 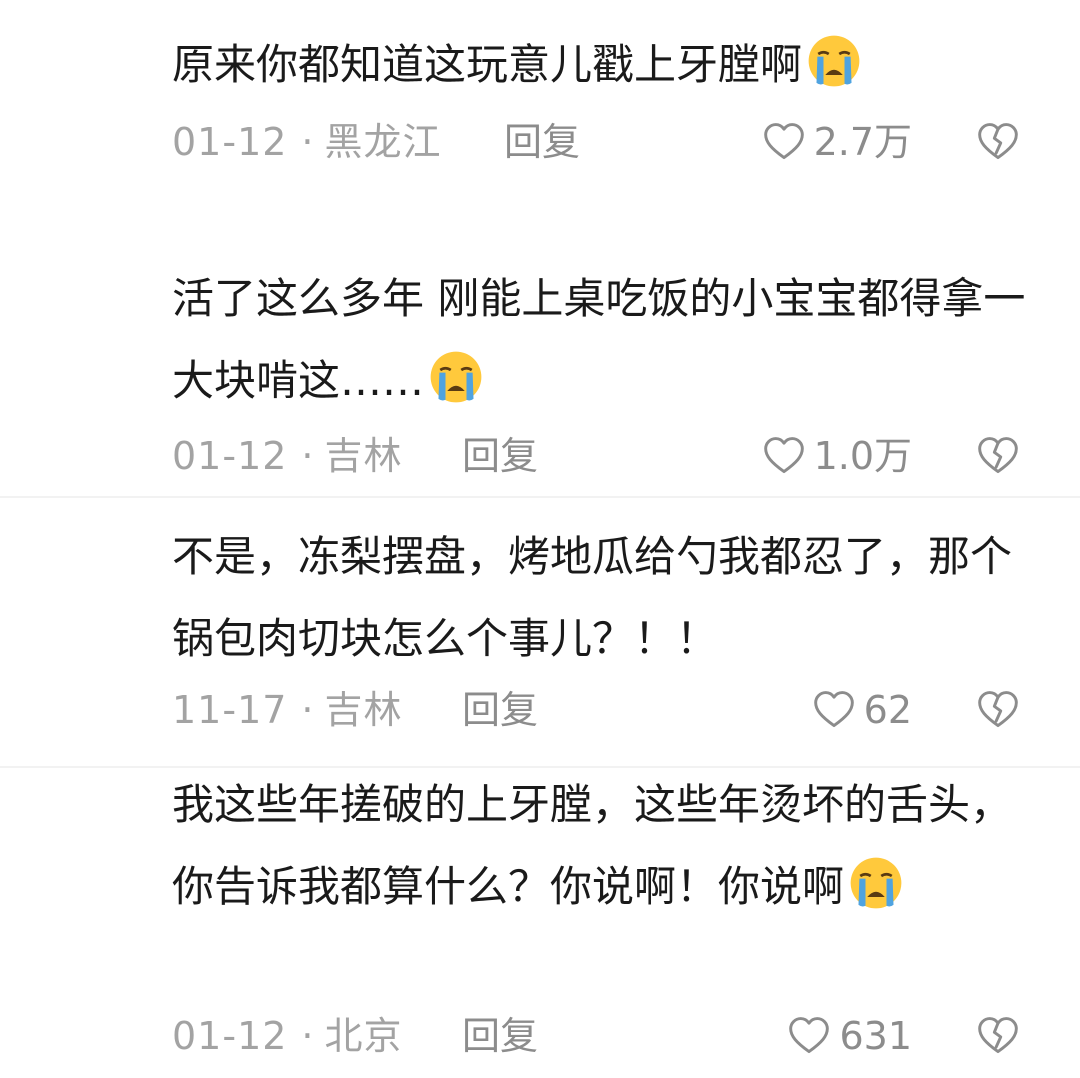 What do you see at coordinates (287, 1036) in the screenshot?
I see `comment-date-location: 01-12 · 北京` at bounding box center [287, 1036].